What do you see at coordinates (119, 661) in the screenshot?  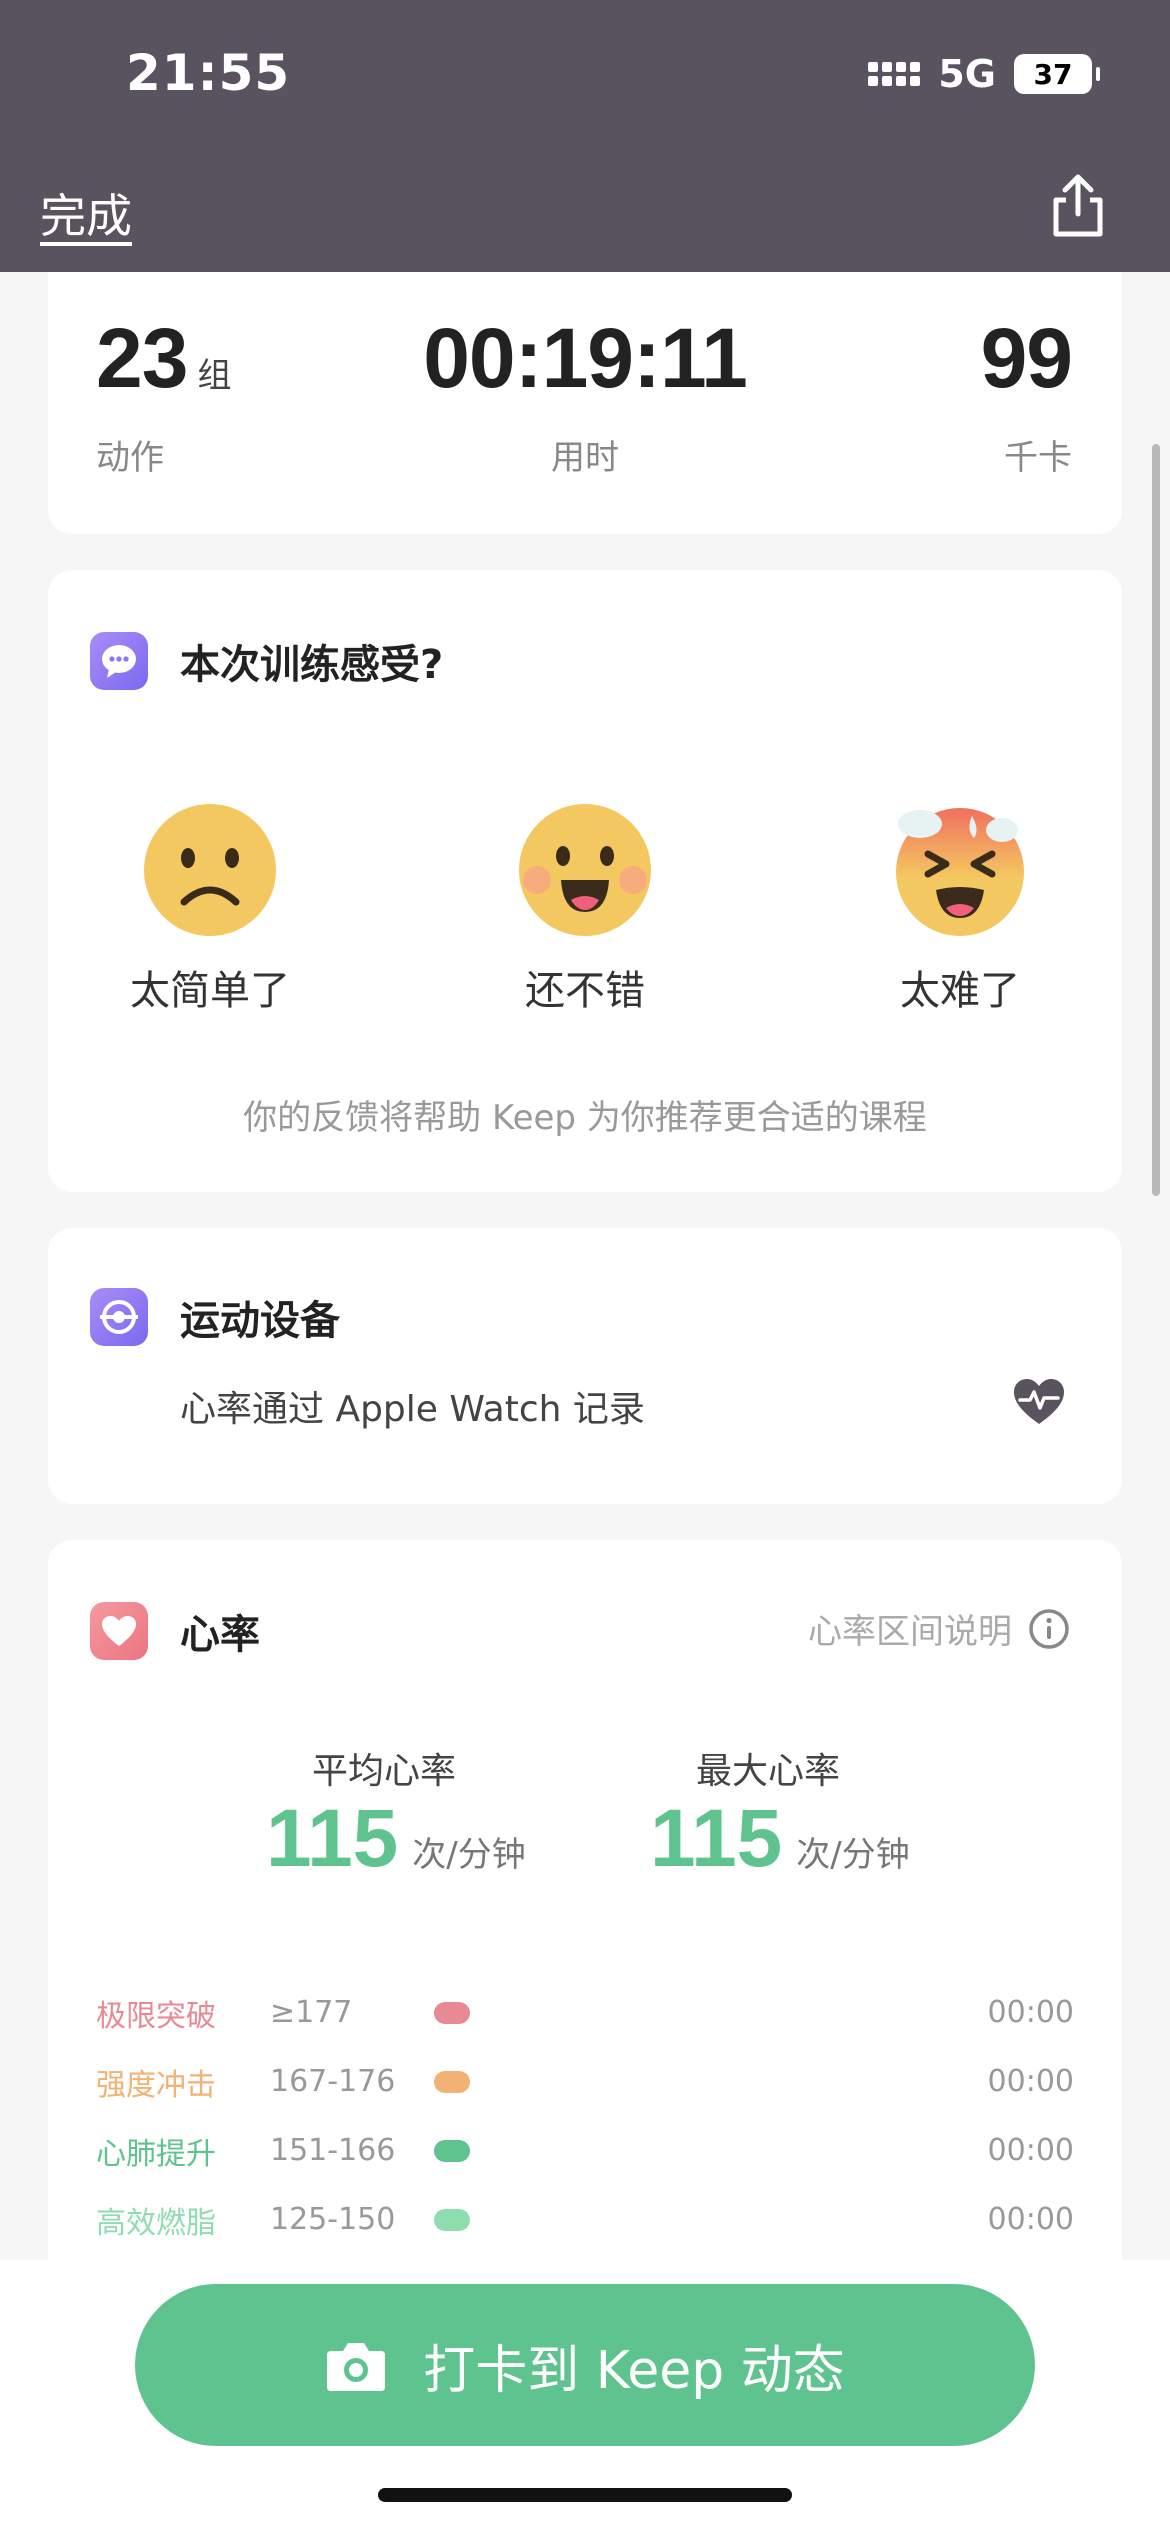 I see `chat-bubble-icon` at bounding box center [119, 661].